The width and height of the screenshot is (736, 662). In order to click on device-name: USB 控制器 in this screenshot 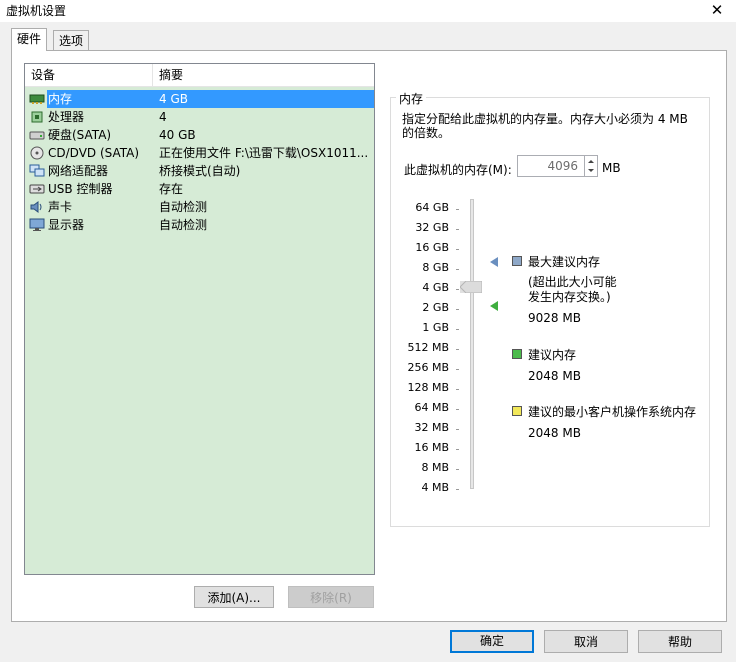, I will do `click(80, 189)`.